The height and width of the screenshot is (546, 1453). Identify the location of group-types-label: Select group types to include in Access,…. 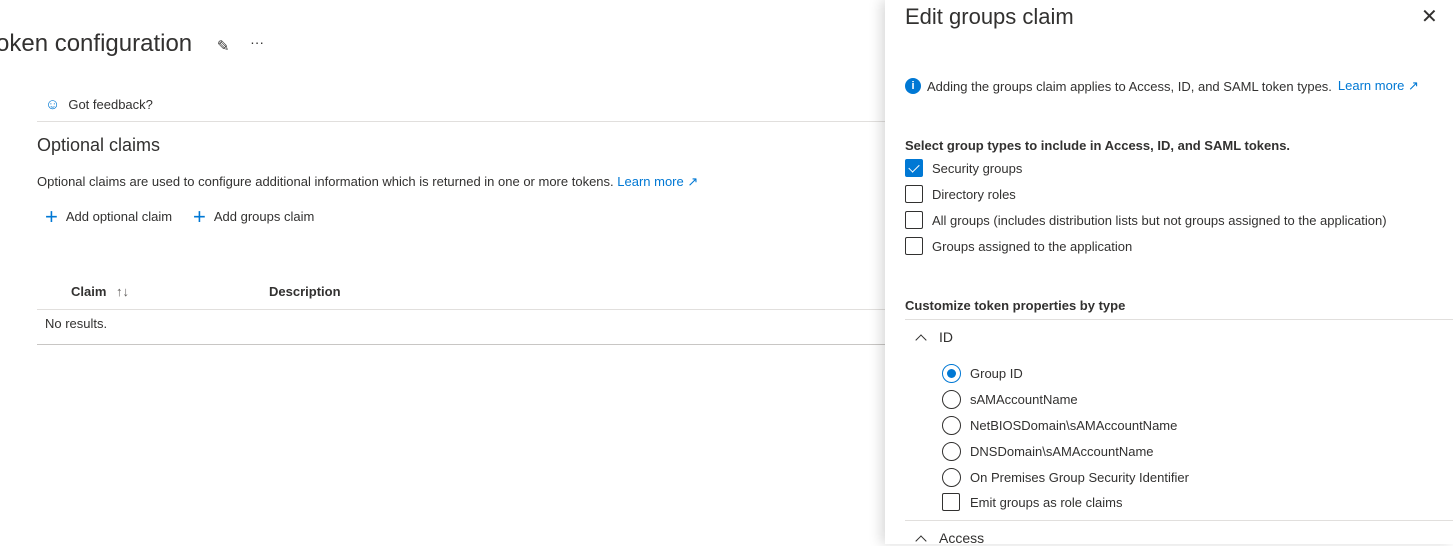
(1098, 145).